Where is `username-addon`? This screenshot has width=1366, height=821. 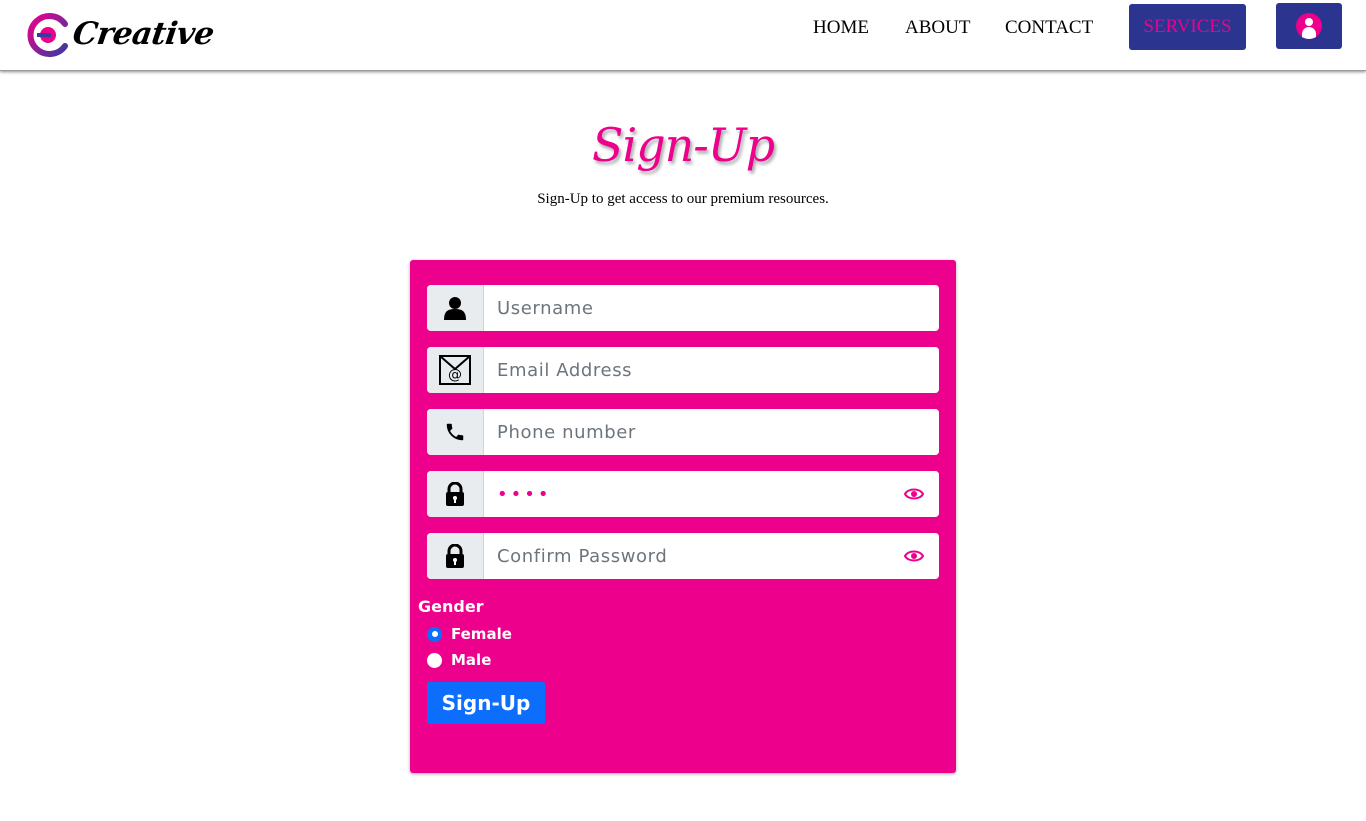 username-addon is located at coordinates (455, 308).